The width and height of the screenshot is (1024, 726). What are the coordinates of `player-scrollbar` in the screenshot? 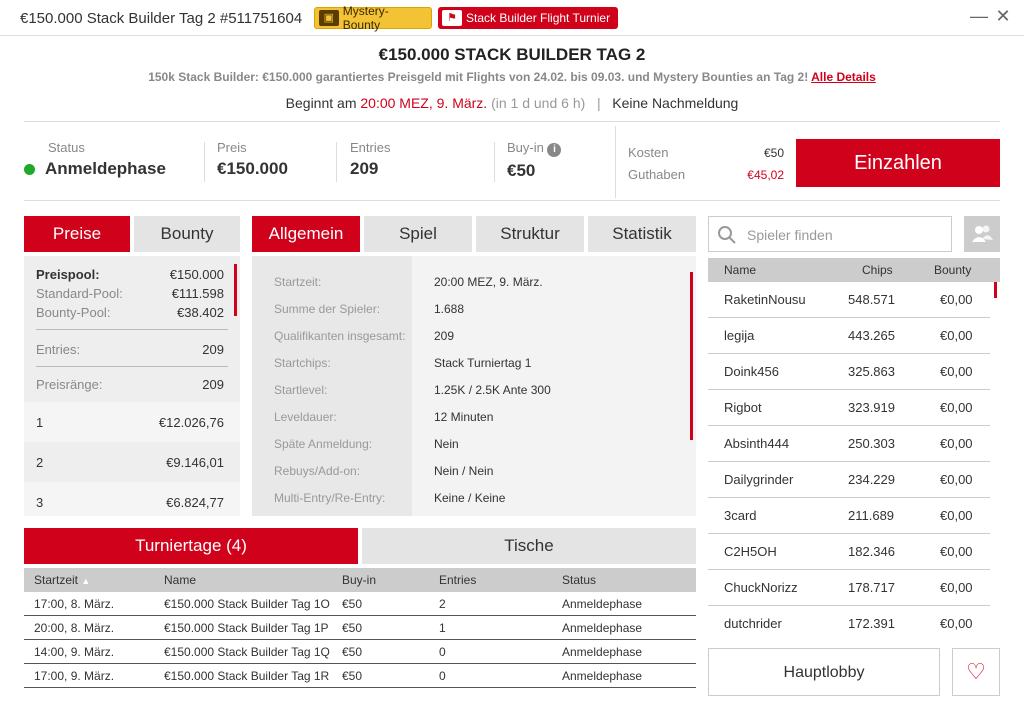 It's located at (995, 290).